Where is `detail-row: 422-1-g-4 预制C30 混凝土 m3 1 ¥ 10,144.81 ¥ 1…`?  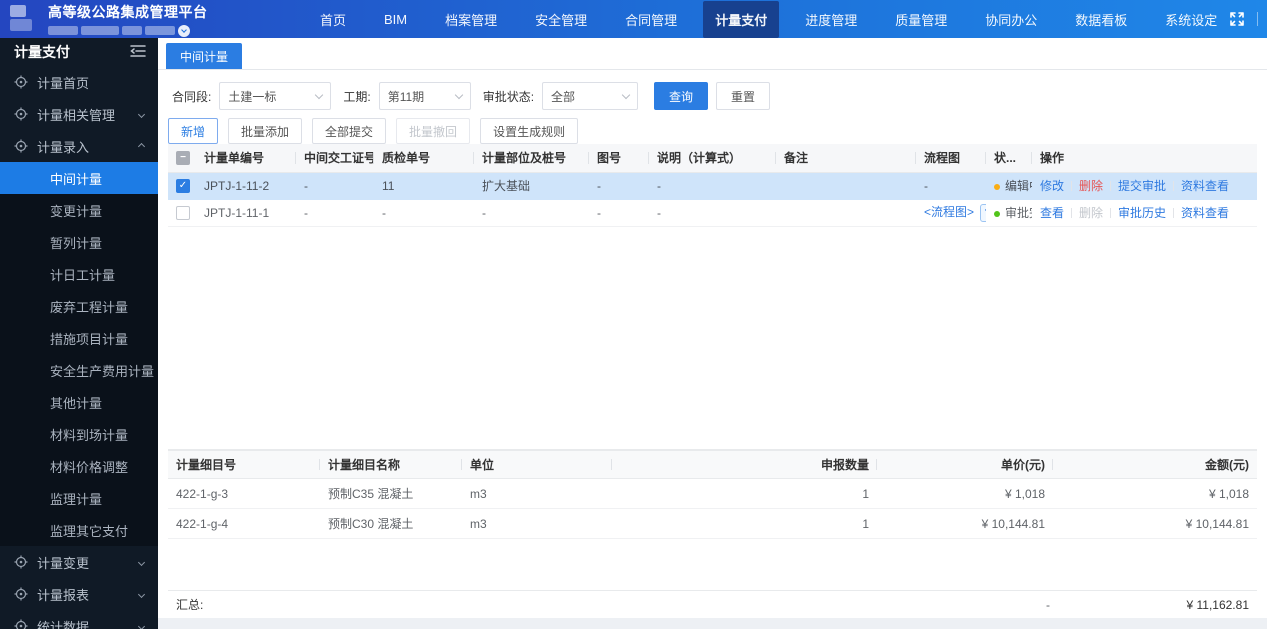 detail-row: 422-1-g-4 预制C30 混凝土 m3 1 ¥ 10,144.81 ¥ 1… is located at coordinates (712, 523).